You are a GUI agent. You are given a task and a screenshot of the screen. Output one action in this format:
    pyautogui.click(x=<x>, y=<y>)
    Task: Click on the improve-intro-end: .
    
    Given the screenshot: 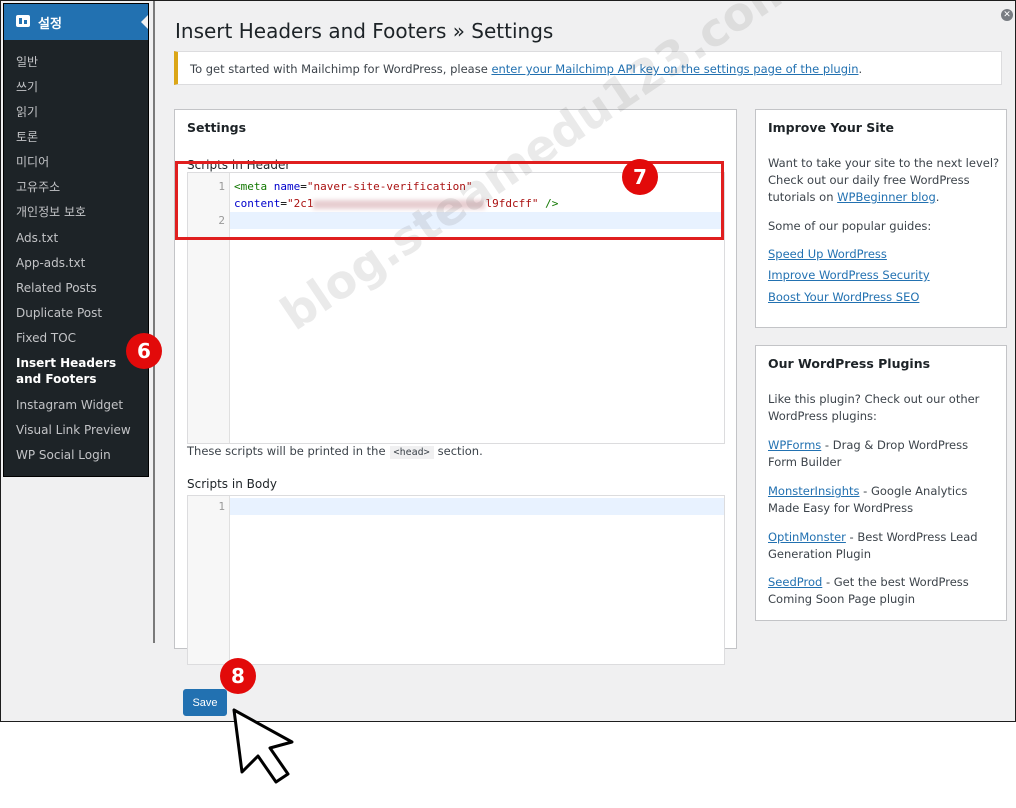 What is the action you would take?
    pyautogui.click(x=937, y=197)
    